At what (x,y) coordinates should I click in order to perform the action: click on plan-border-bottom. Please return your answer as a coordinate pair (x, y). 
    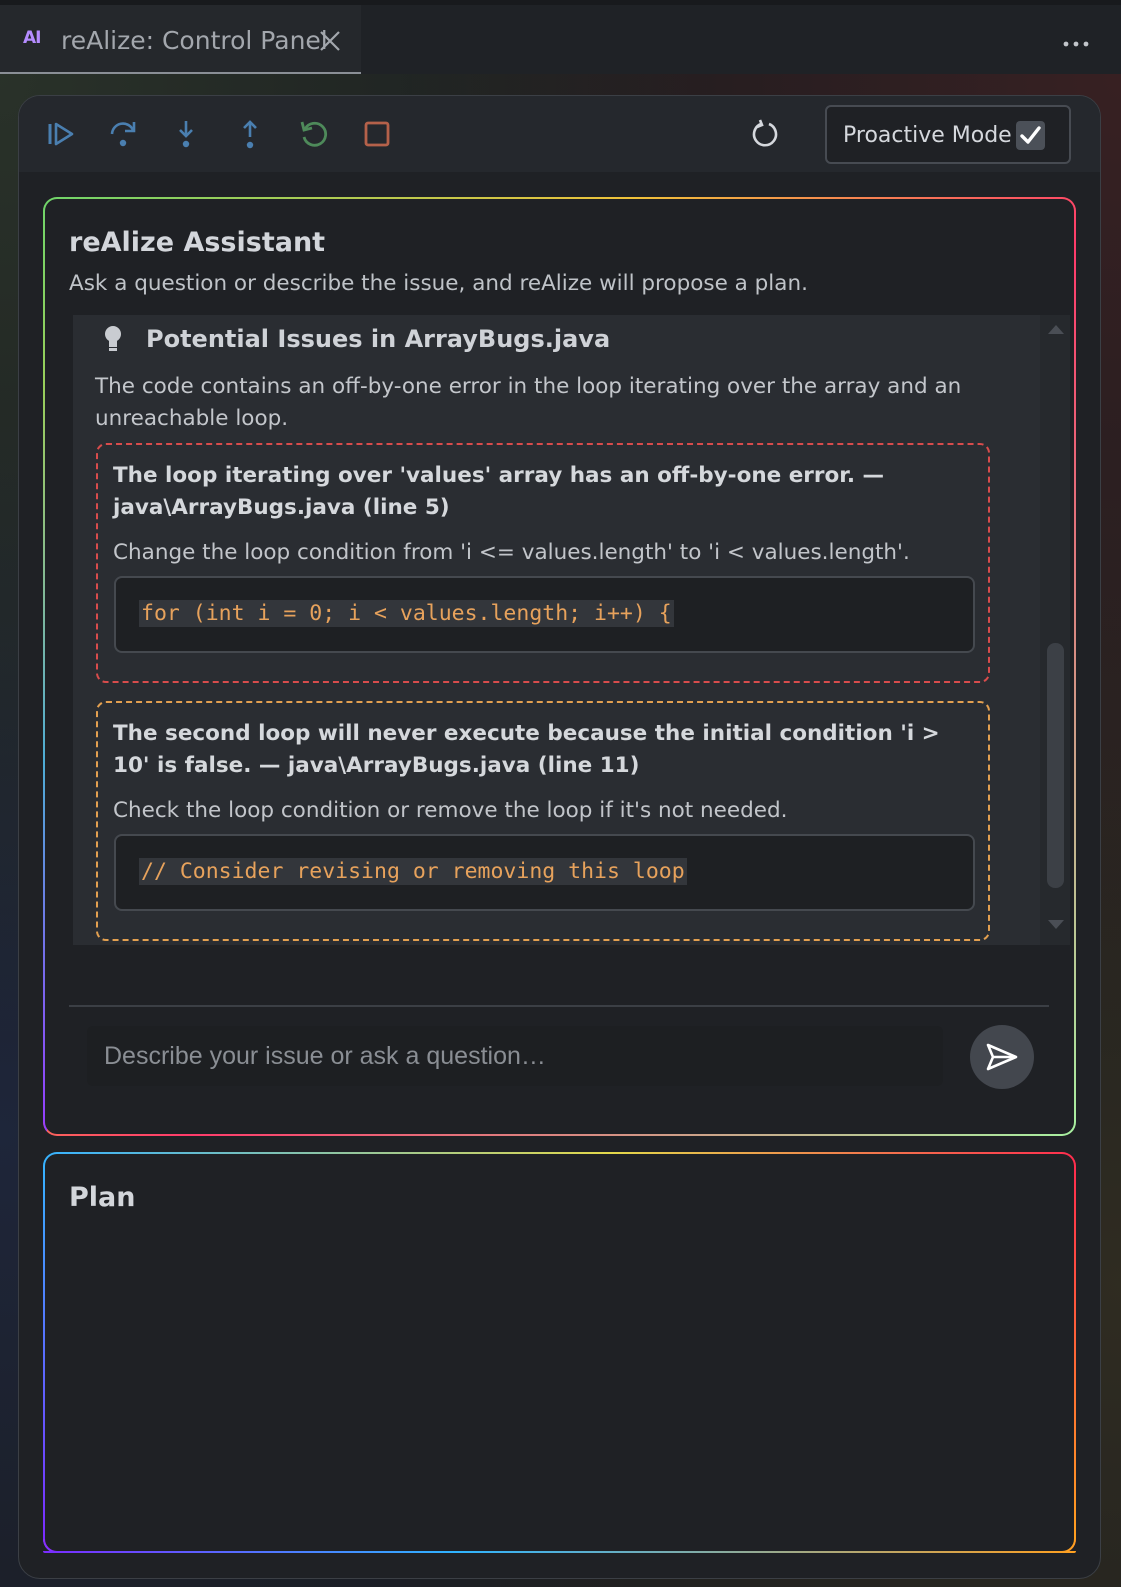
    Looking at the image, I should click on (559, 1552).